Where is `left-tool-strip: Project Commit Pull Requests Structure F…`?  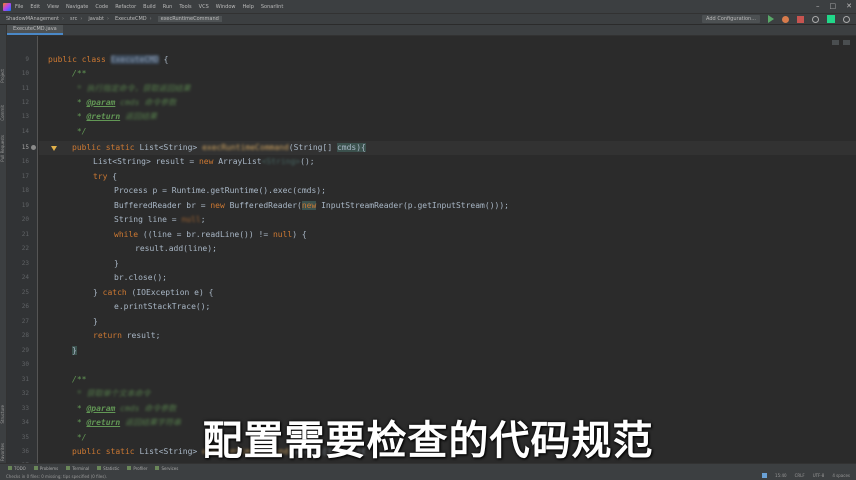
left-tool-strip: Project Commit Pull Requests Structure F… is located at coordinates (3, 244).